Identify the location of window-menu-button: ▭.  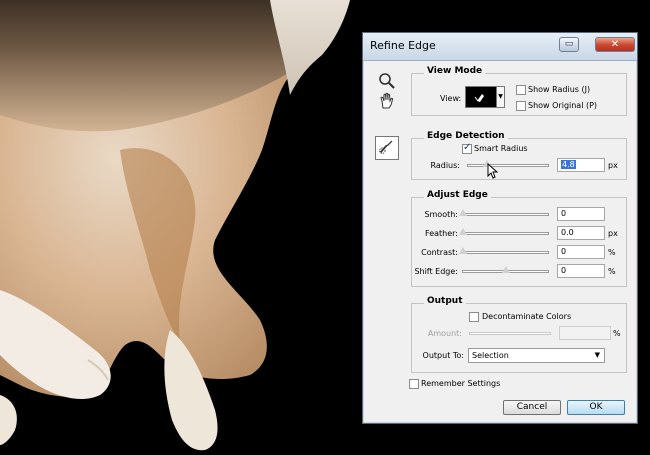
(569, 44).